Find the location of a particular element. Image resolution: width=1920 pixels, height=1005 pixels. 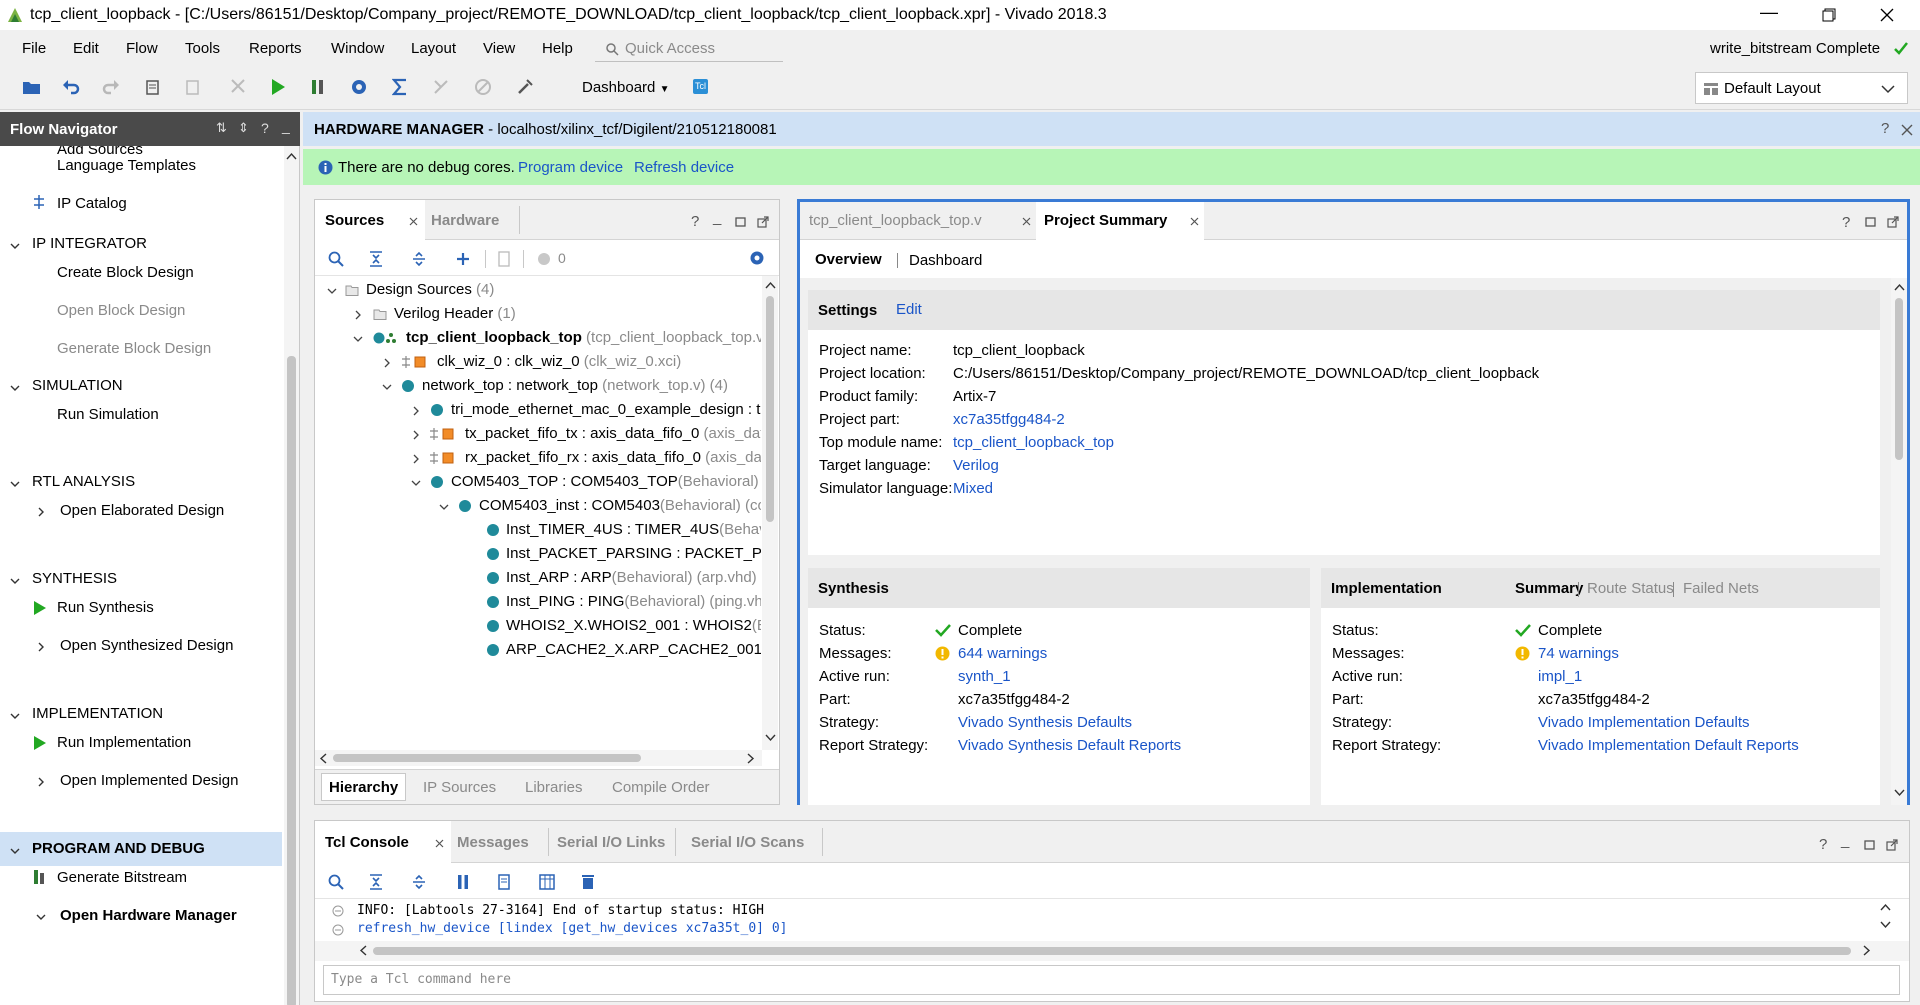

nav-create-block-design: Create Block Design is located at coordinates (125, 272).